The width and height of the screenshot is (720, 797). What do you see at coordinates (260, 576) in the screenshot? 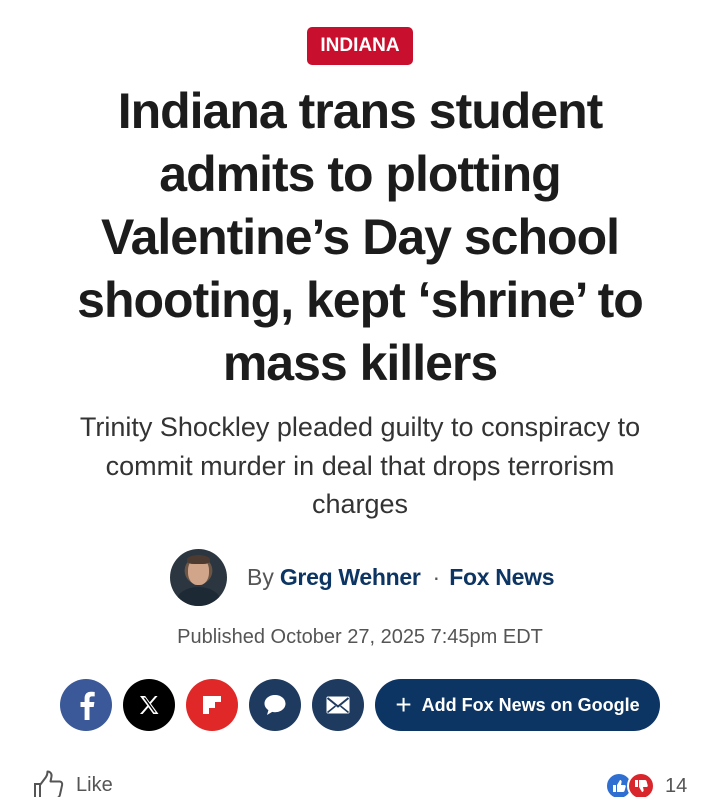
I see `by-prefix: By` at bounding box center [260, 576].